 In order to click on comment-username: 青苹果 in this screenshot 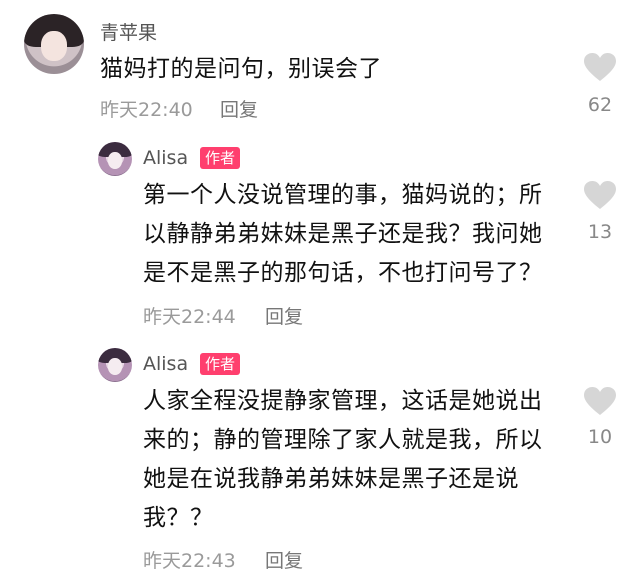, I will do `click(128, 31)`.